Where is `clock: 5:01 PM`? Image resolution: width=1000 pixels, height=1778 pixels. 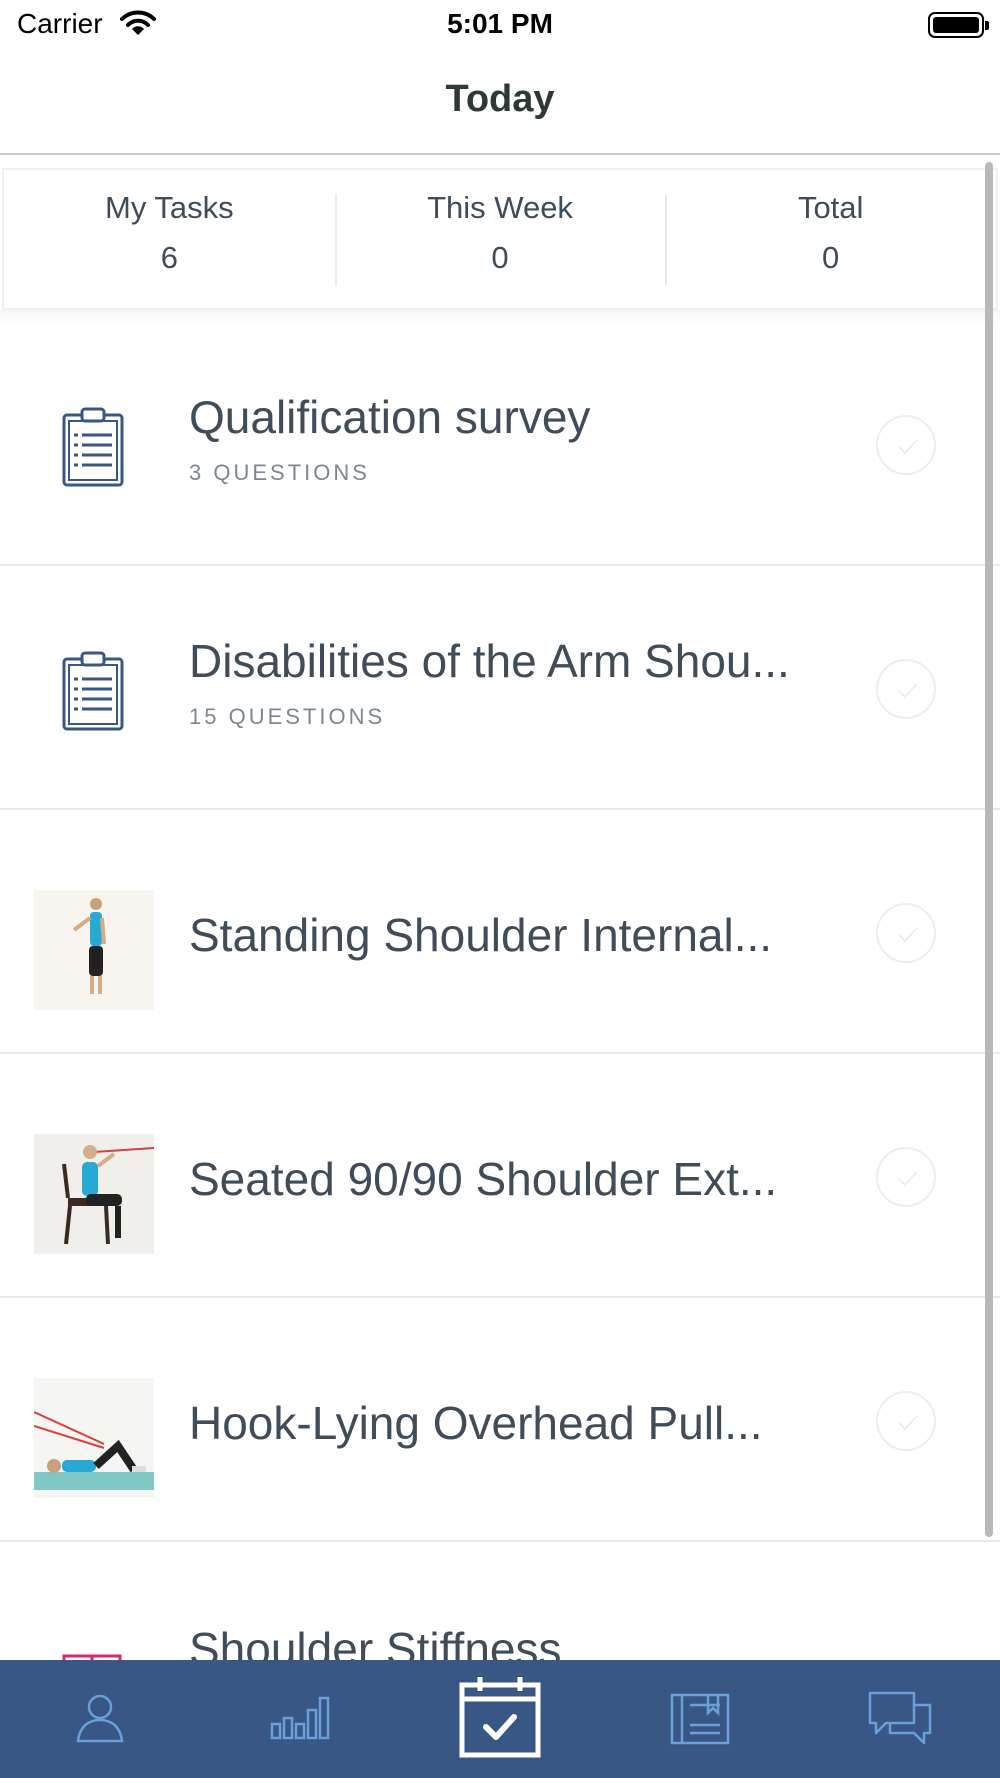 clock: 5:01 PM is located at coordinates (500, 23).